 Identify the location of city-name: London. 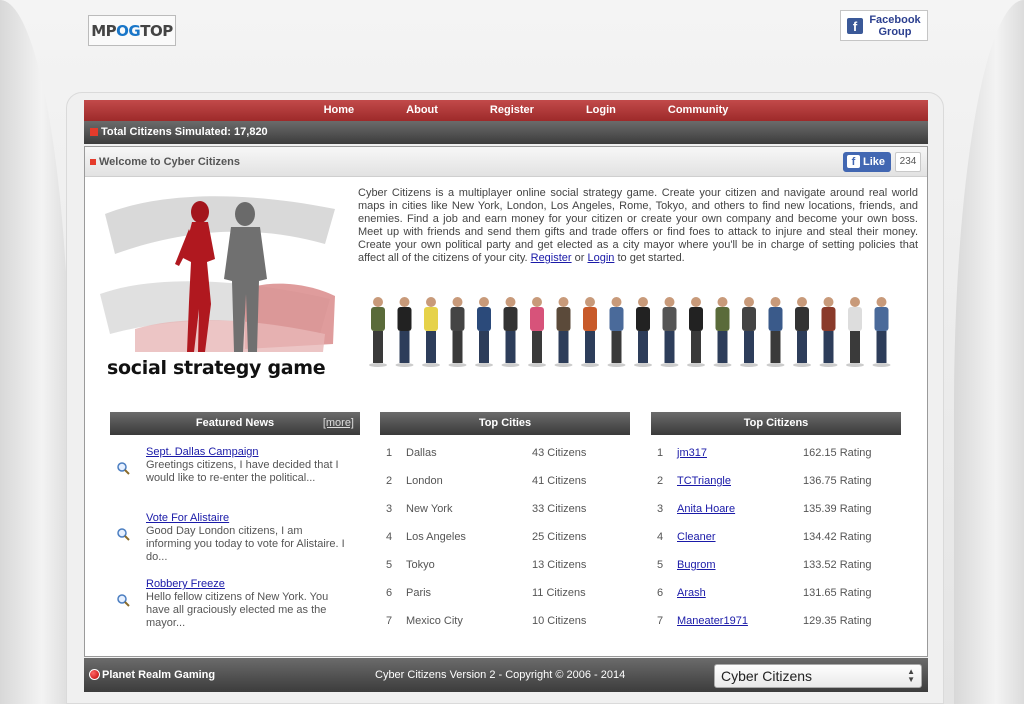
(424, 481).